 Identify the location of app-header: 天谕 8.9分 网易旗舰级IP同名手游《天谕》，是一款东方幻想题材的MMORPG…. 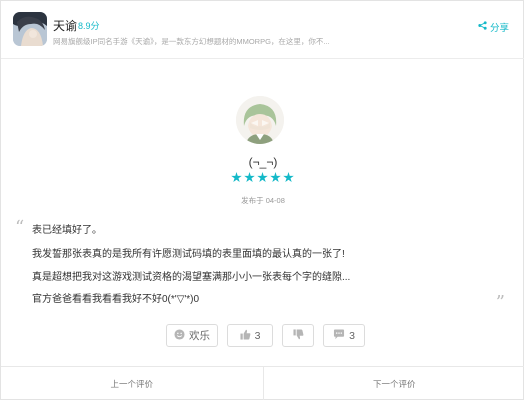
(262, 30).